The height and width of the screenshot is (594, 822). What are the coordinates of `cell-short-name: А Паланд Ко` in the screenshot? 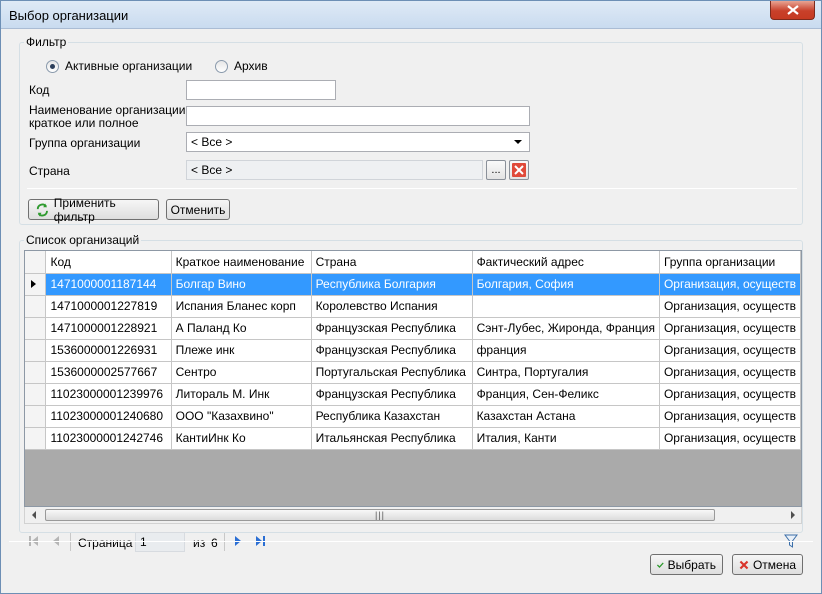 It's located at (241, 328).